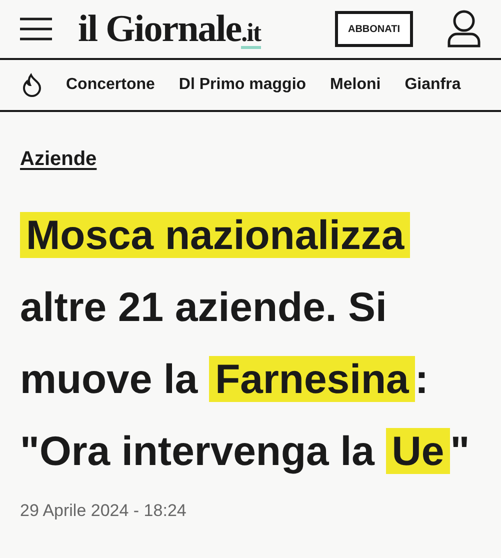 The image size is (501, 558). What do you see at coordinates (169, 29) in the screenshot?
I see `site-logo: il Giornale.it` at bounding box center [169, 29].